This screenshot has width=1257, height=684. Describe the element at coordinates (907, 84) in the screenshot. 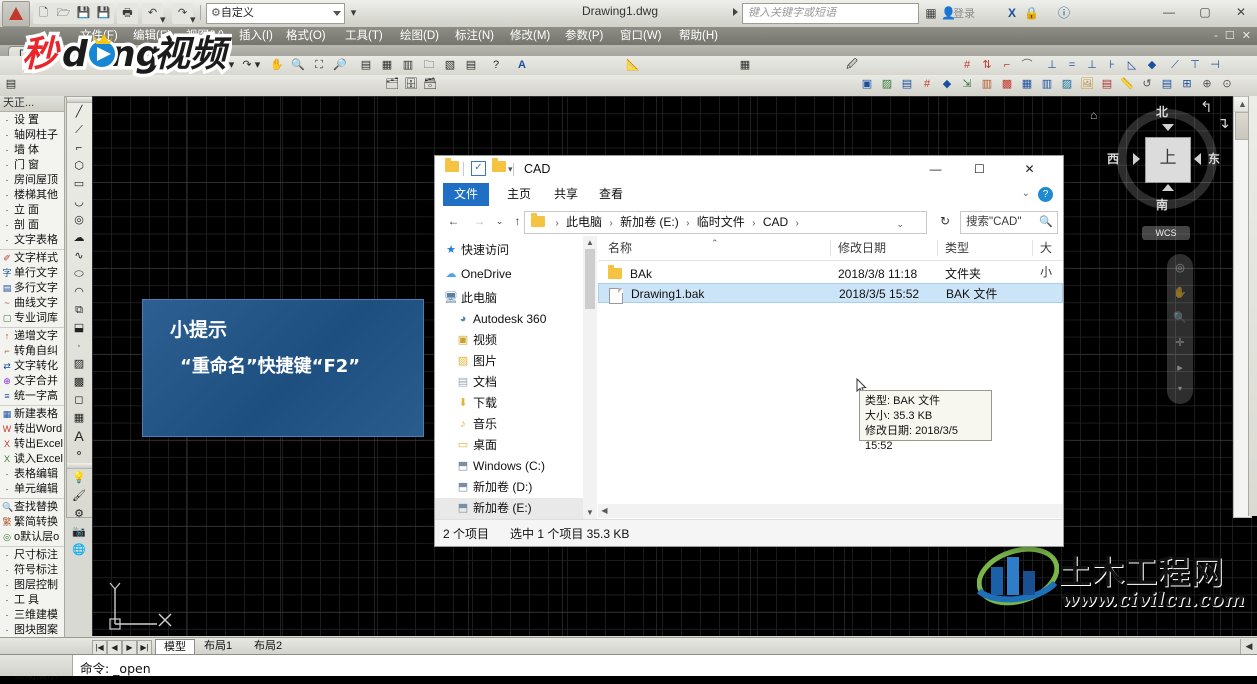

I see `modify-copy-icon: ▤` at that location.